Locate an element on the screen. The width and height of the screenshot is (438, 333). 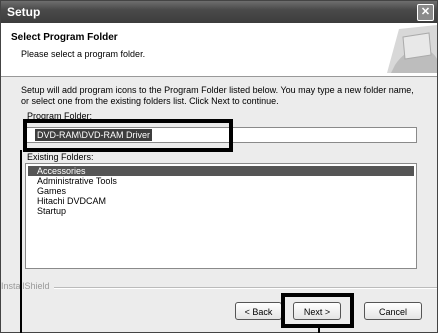
back-button: < Back is located at coordinates (258, 311).